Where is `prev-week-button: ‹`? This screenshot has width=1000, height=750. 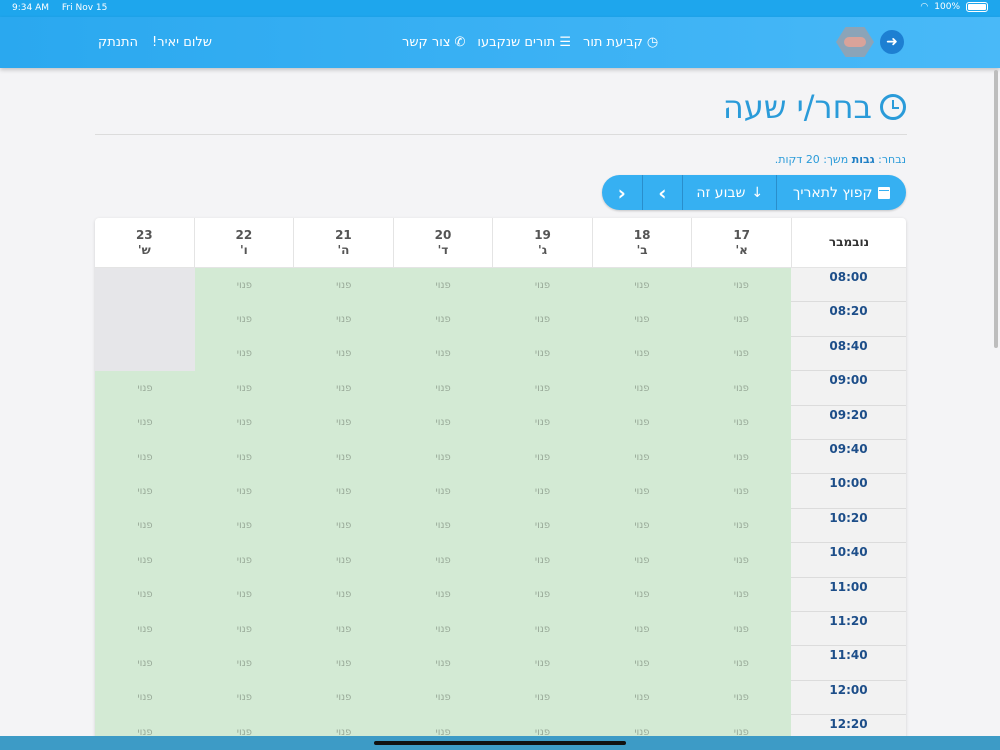 prev-week-button: ‹ is located at coordinates (622, 192).